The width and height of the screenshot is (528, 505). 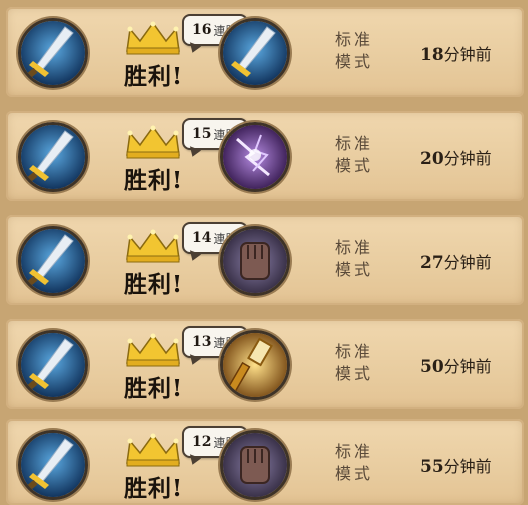 I want to click on time-ago: 55分钟前, so click(x=456, y=465).